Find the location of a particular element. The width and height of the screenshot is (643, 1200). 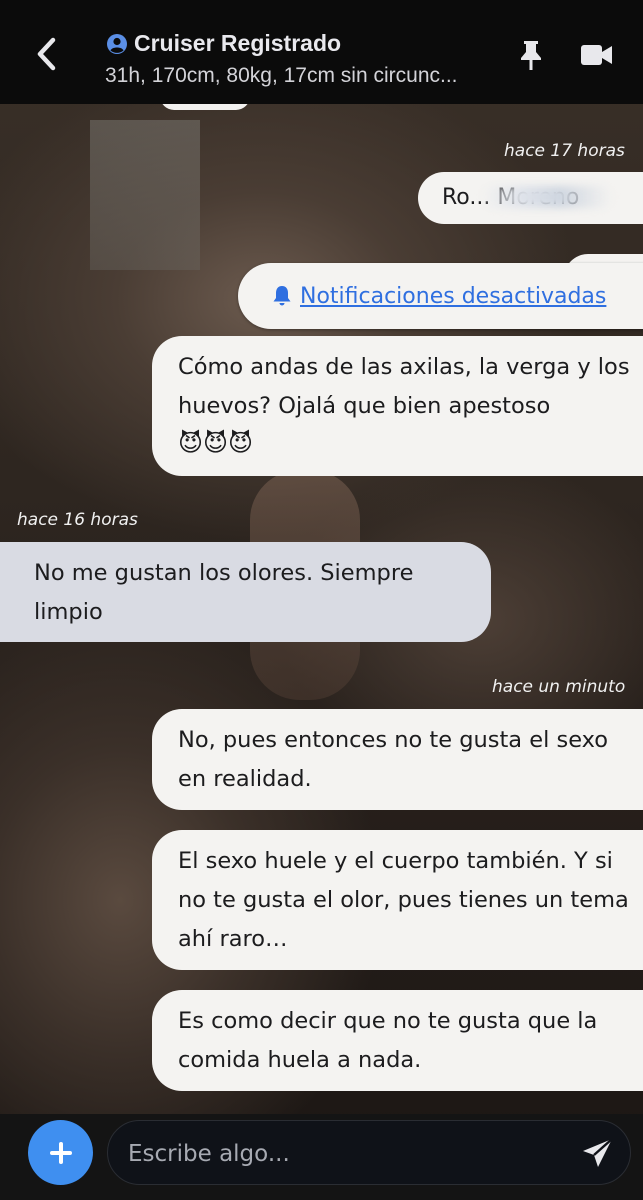

send-icon is located at coordinates (598, 1152).